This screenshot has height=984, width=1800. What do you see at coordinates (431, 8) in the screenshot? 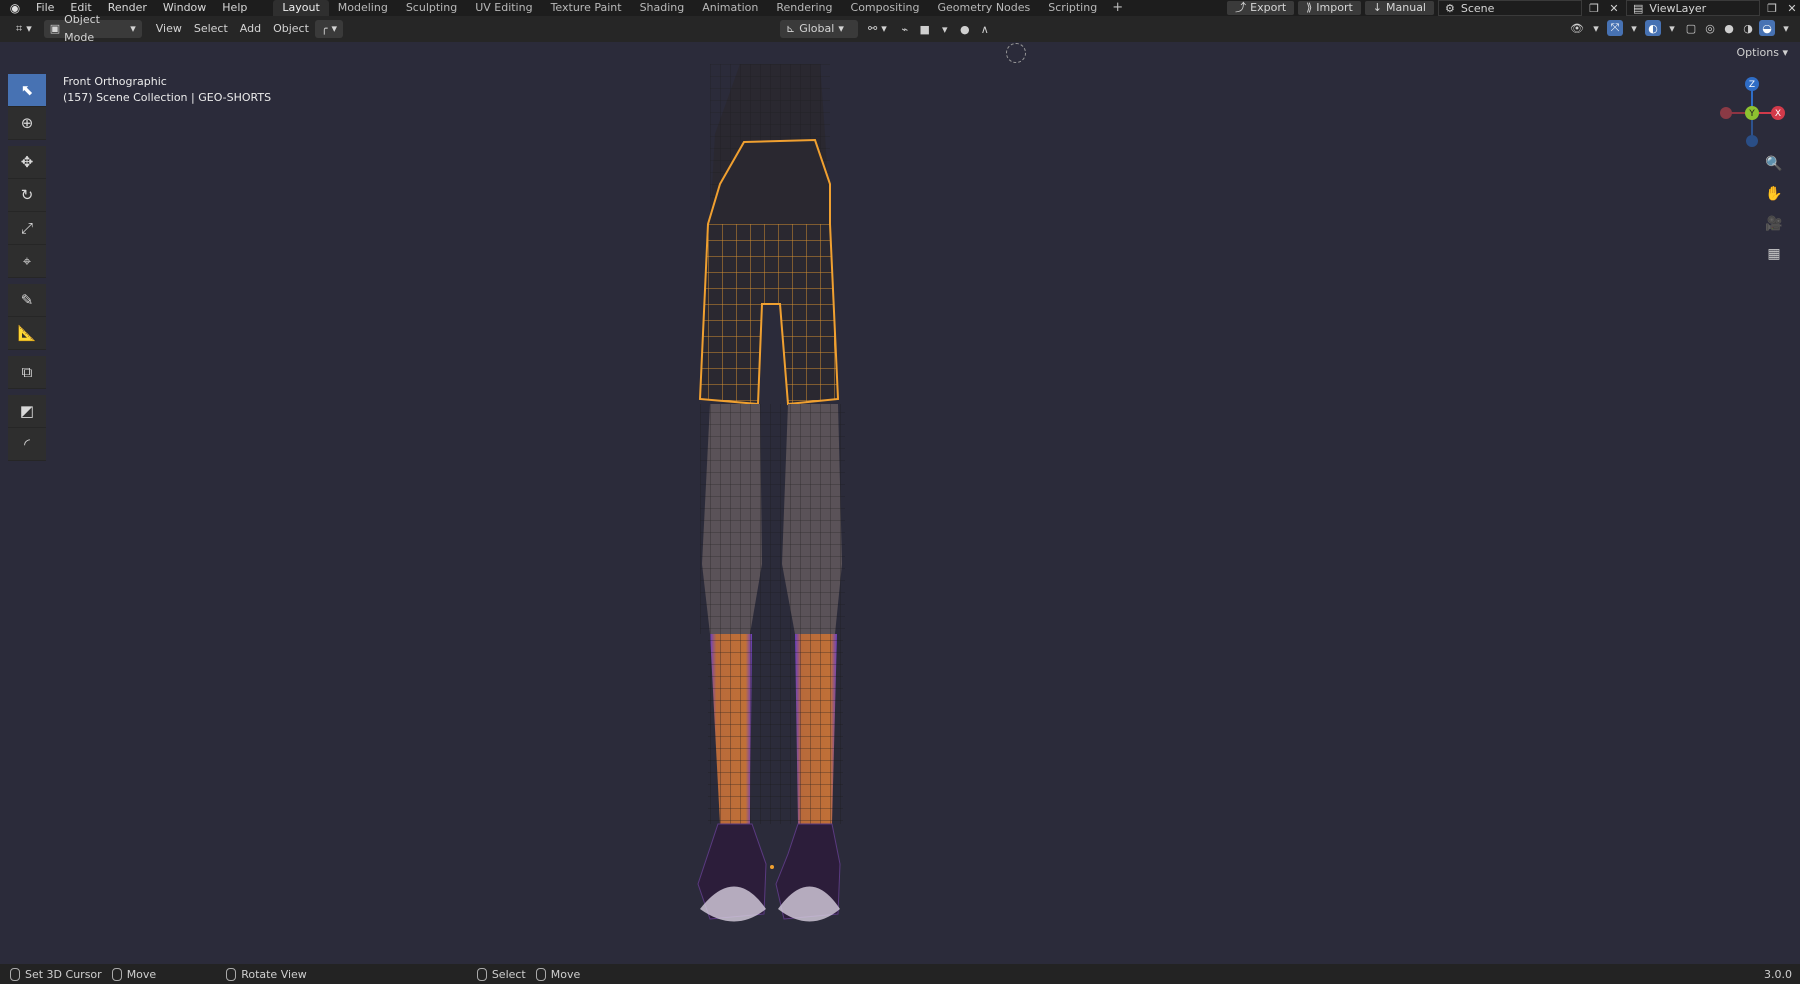
I see `tab-sculpting: Sculpting` at bounding box center [431, 8].